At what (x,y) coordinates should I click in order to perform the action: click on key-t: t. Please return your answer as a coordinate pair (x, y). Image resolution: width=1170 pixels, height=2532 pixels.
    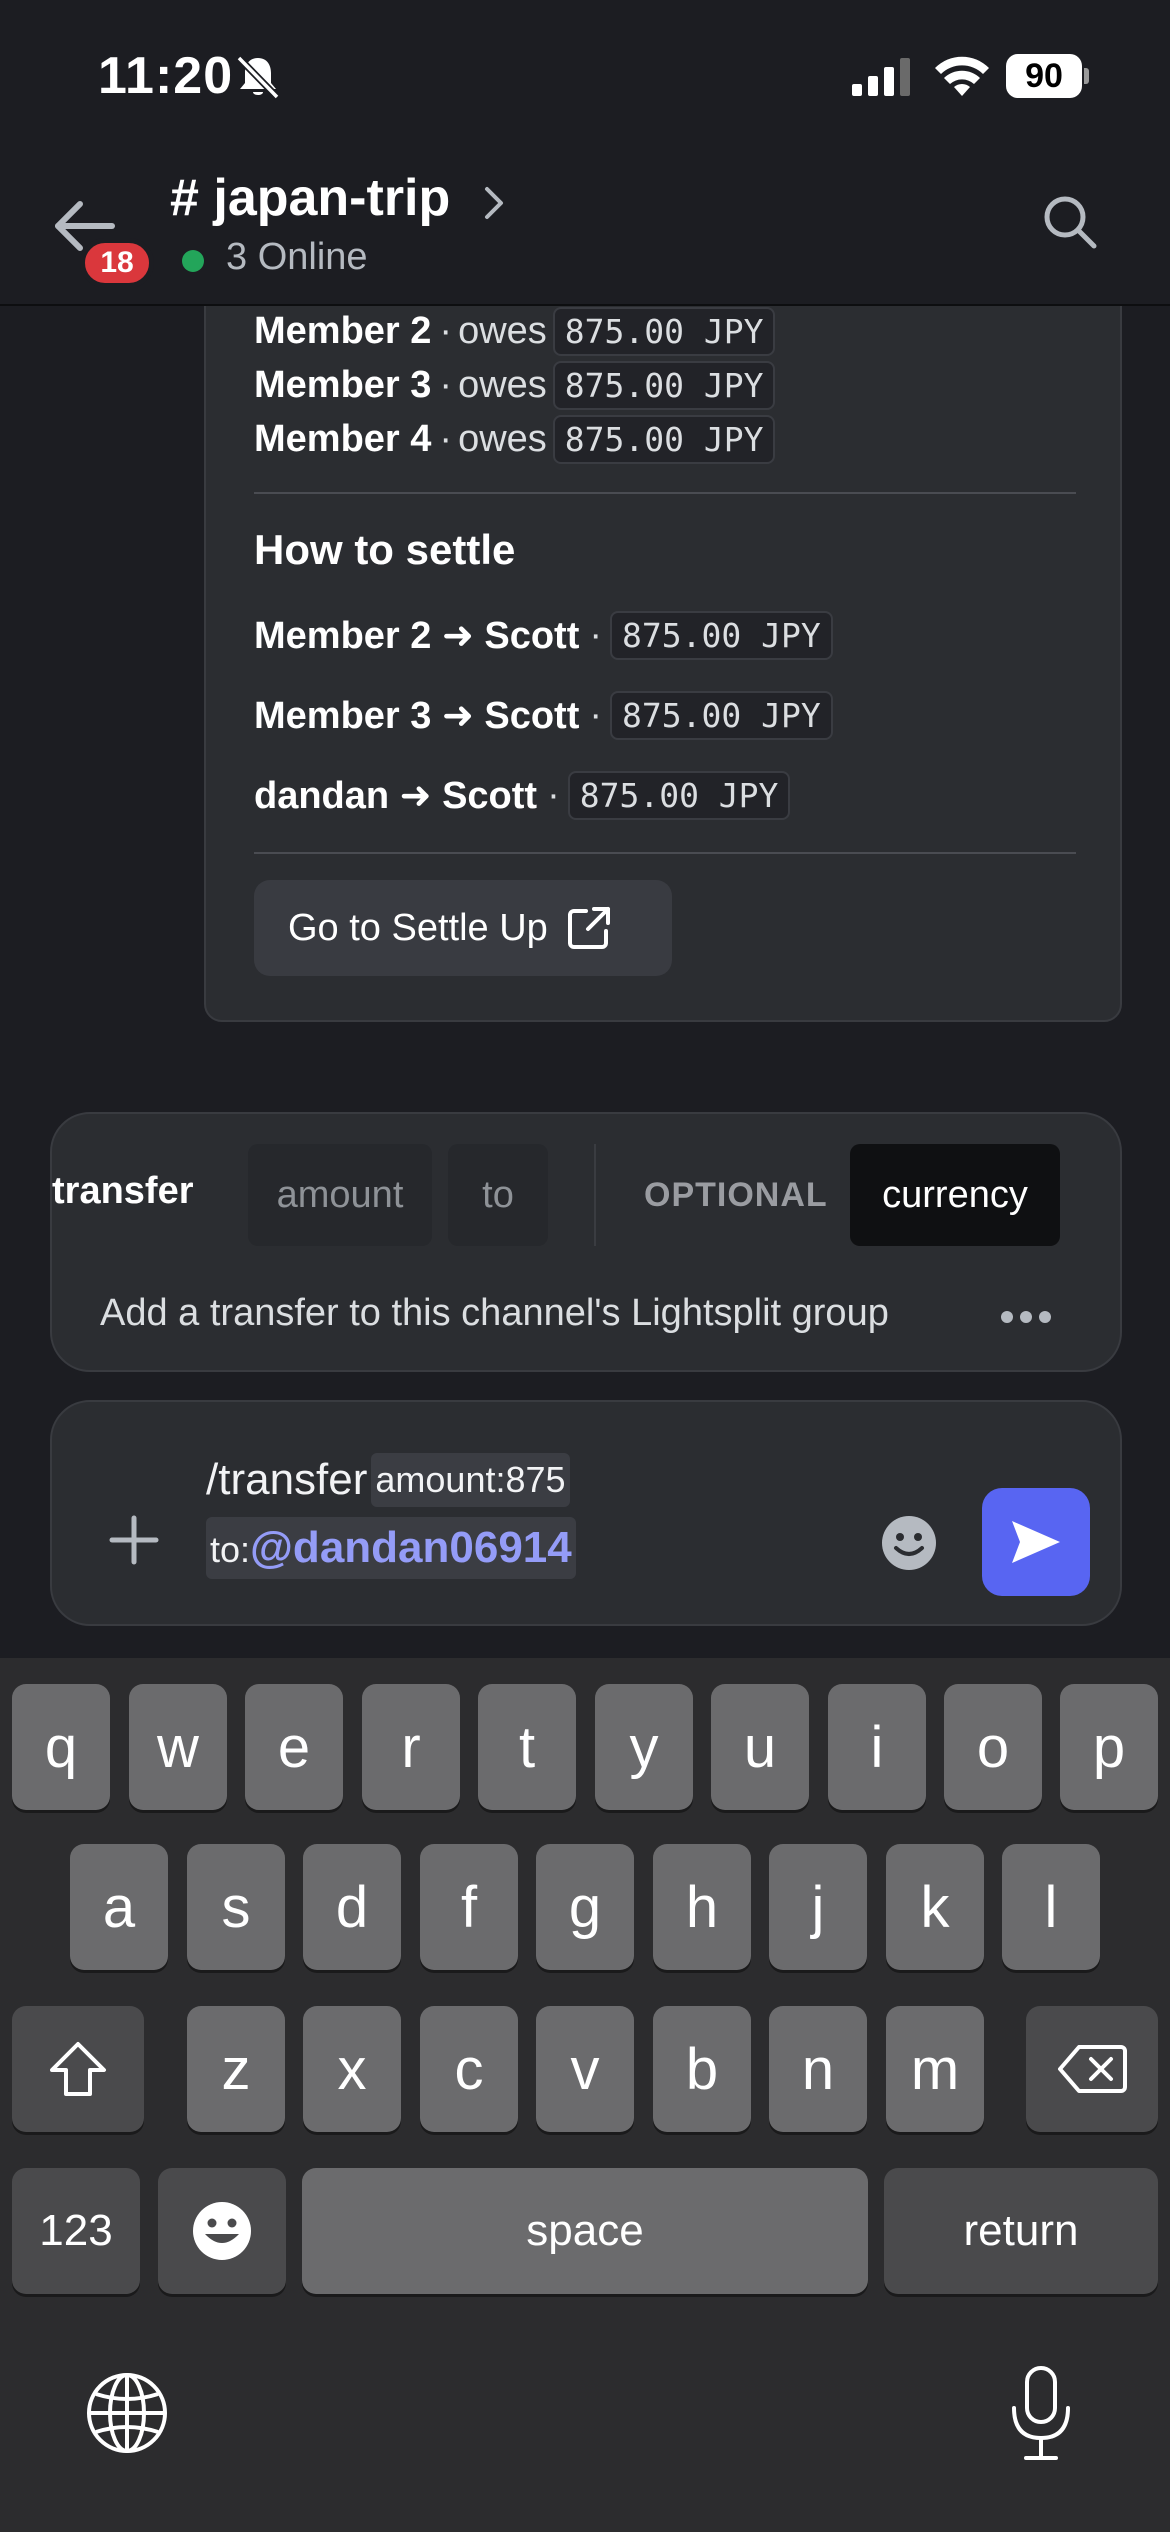
    Looking at the image, I should click on (527, 1747).